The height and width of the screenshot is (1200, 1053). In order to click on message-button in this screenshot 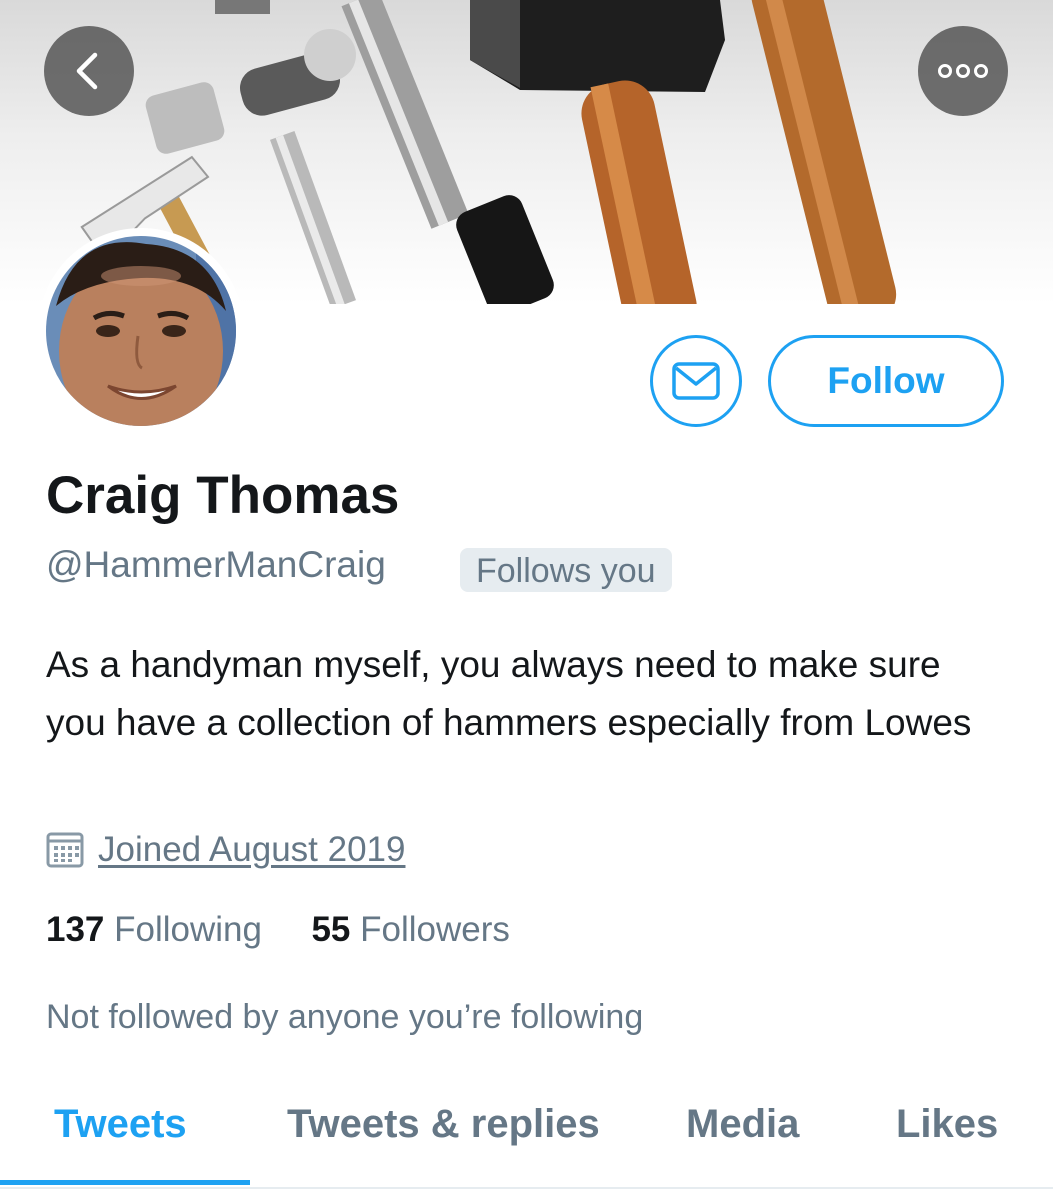, I will do `click(696, 381)`.